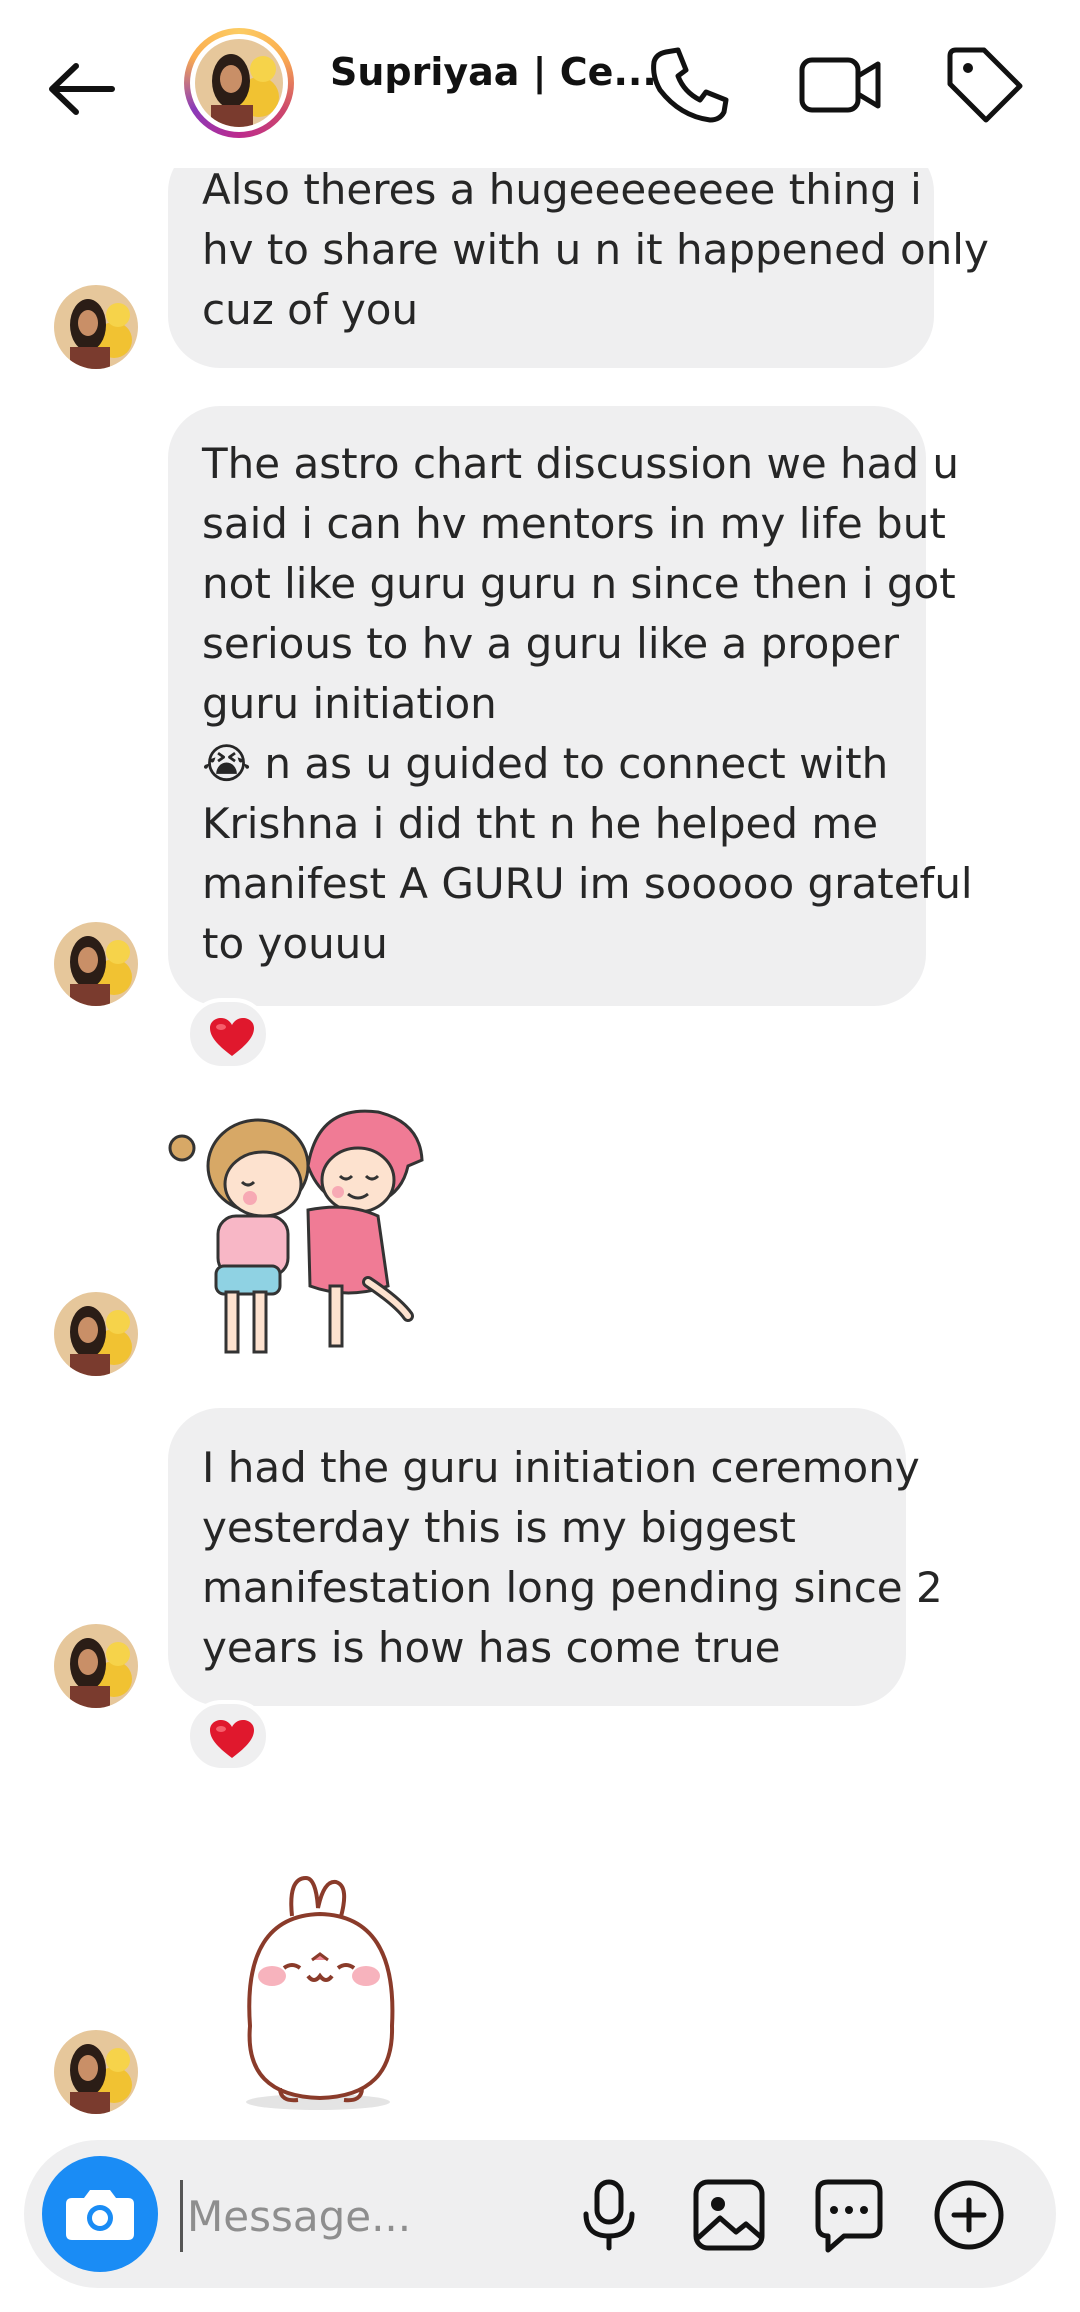 This screenshot has width=1080, height=2312. I want to click on voice-call-button, so click(687, 85).